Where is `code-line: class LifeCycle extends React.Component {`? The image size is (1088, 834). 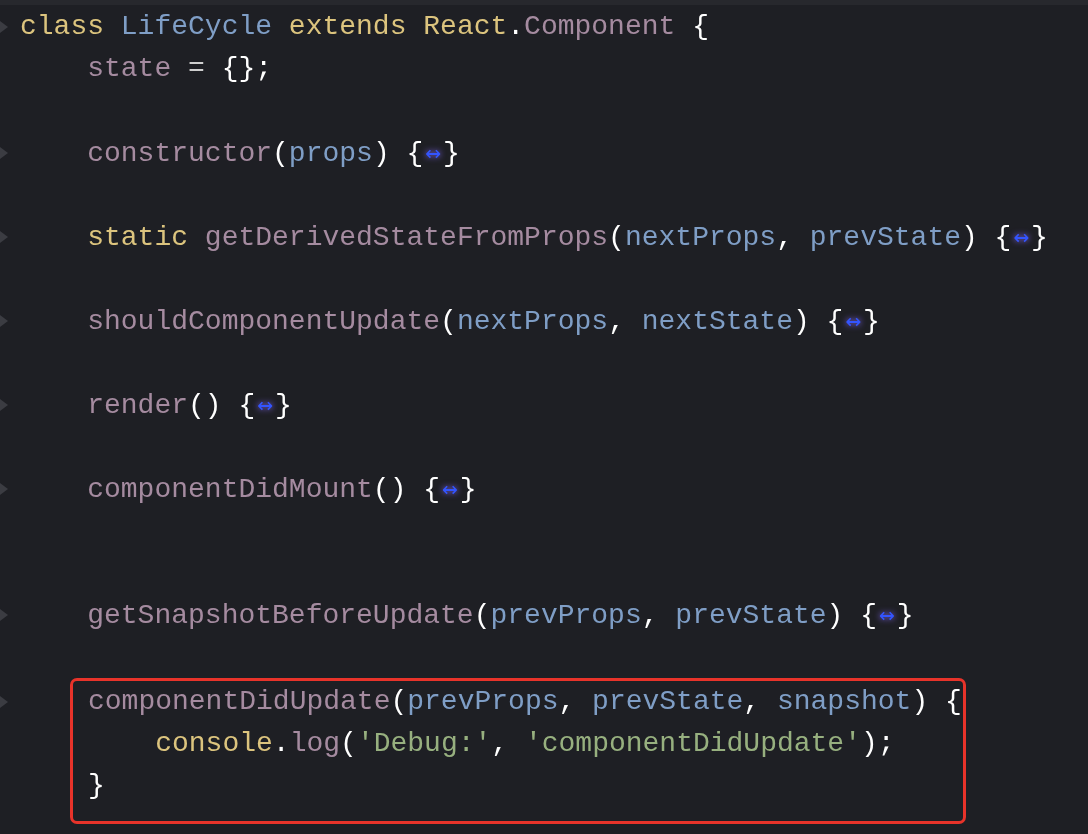
code-line: class LifeCycle extends React.Component { is located at coordinates (364, 27).